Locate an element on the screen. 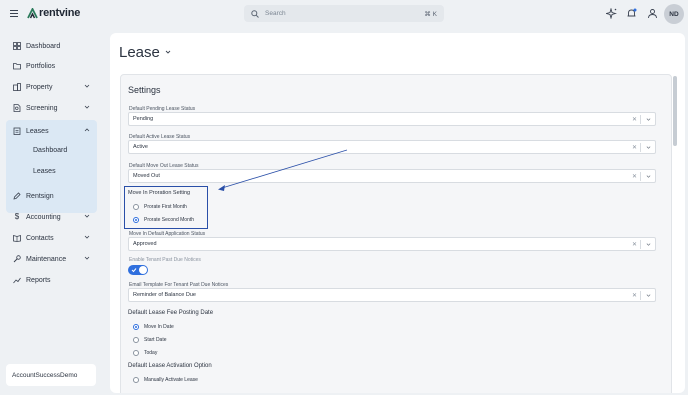 This screenshot has width=688, height=395. select-value: Pending is located at coordinates (143, 119).